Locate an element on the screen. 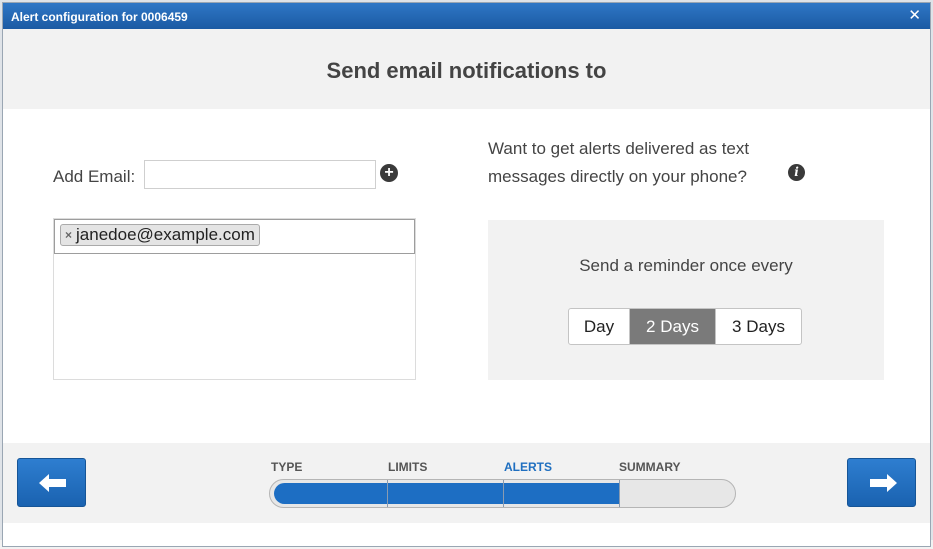 The height and width of the screenshot is (549, 933). email-tag-address: janedoe@example.com is located at coordinates (165, 234).